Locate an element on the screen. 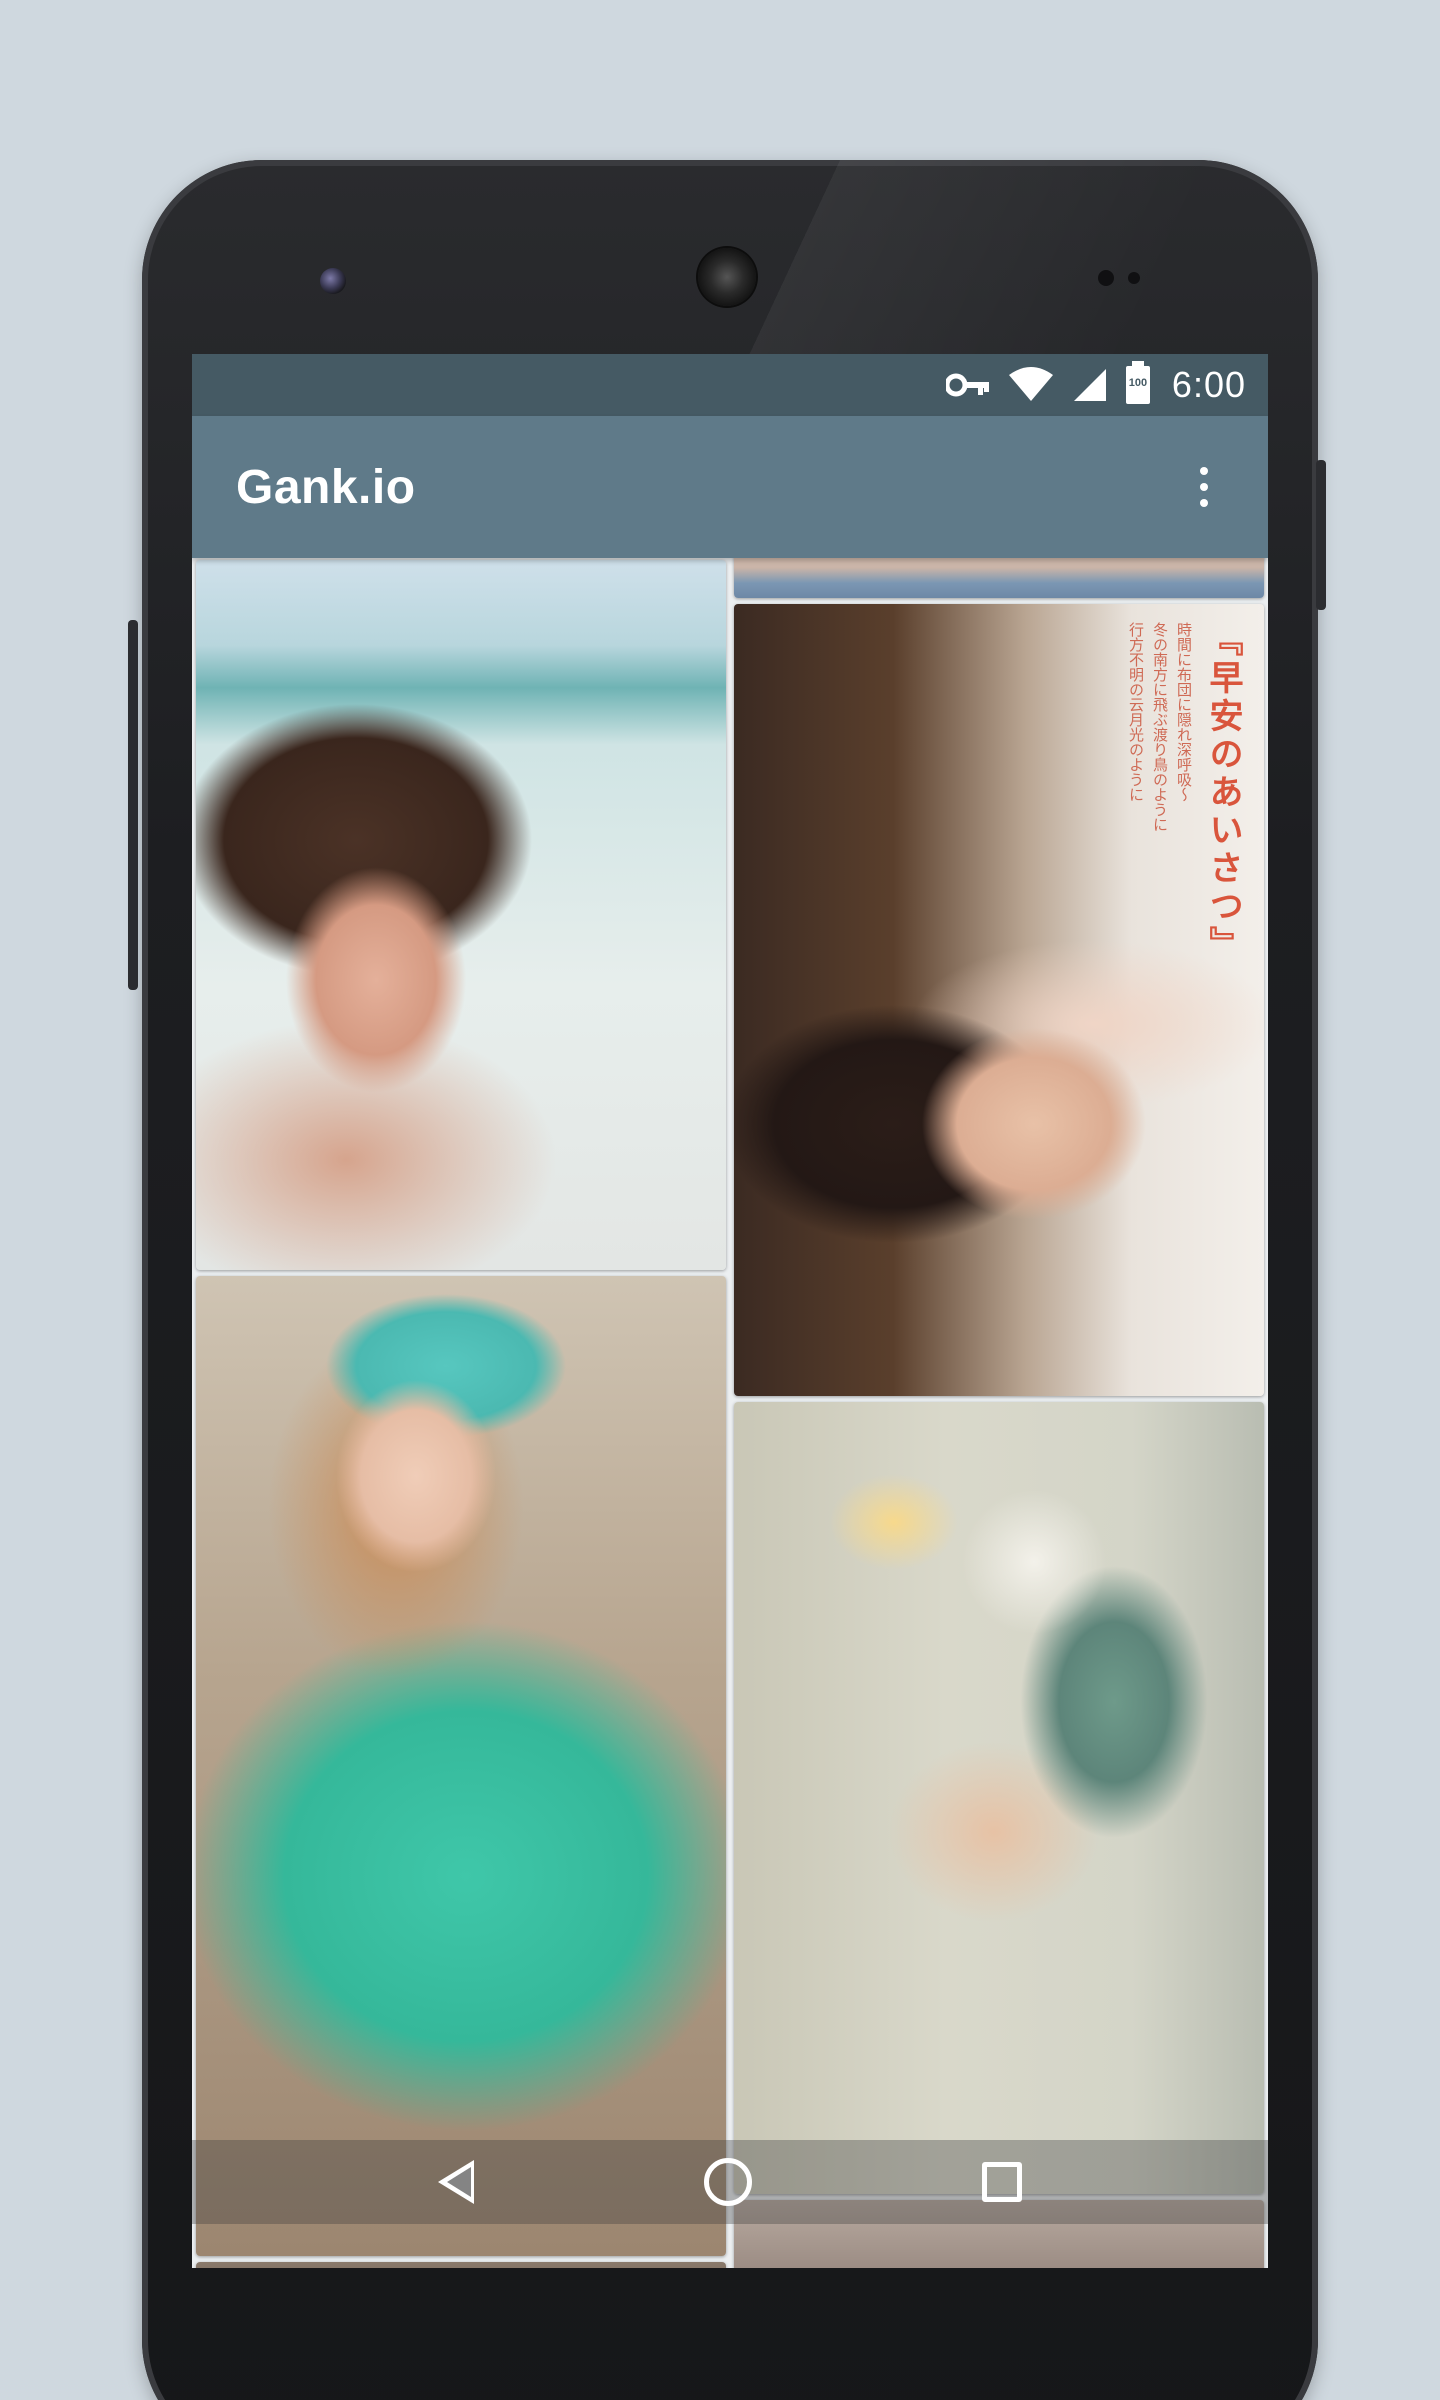  photo-overlay-line: 時間に布団に隠れ深呼吸〜 is located at coordinates (1184, 712).